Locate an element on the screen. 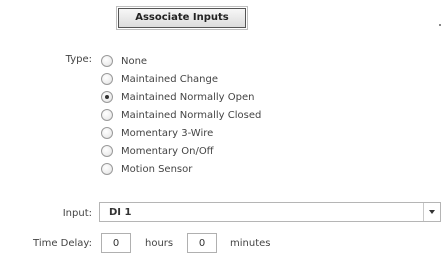 The height and width of the screenshot is (254, 445). radio-label: None is located at coordinates (134, 61).